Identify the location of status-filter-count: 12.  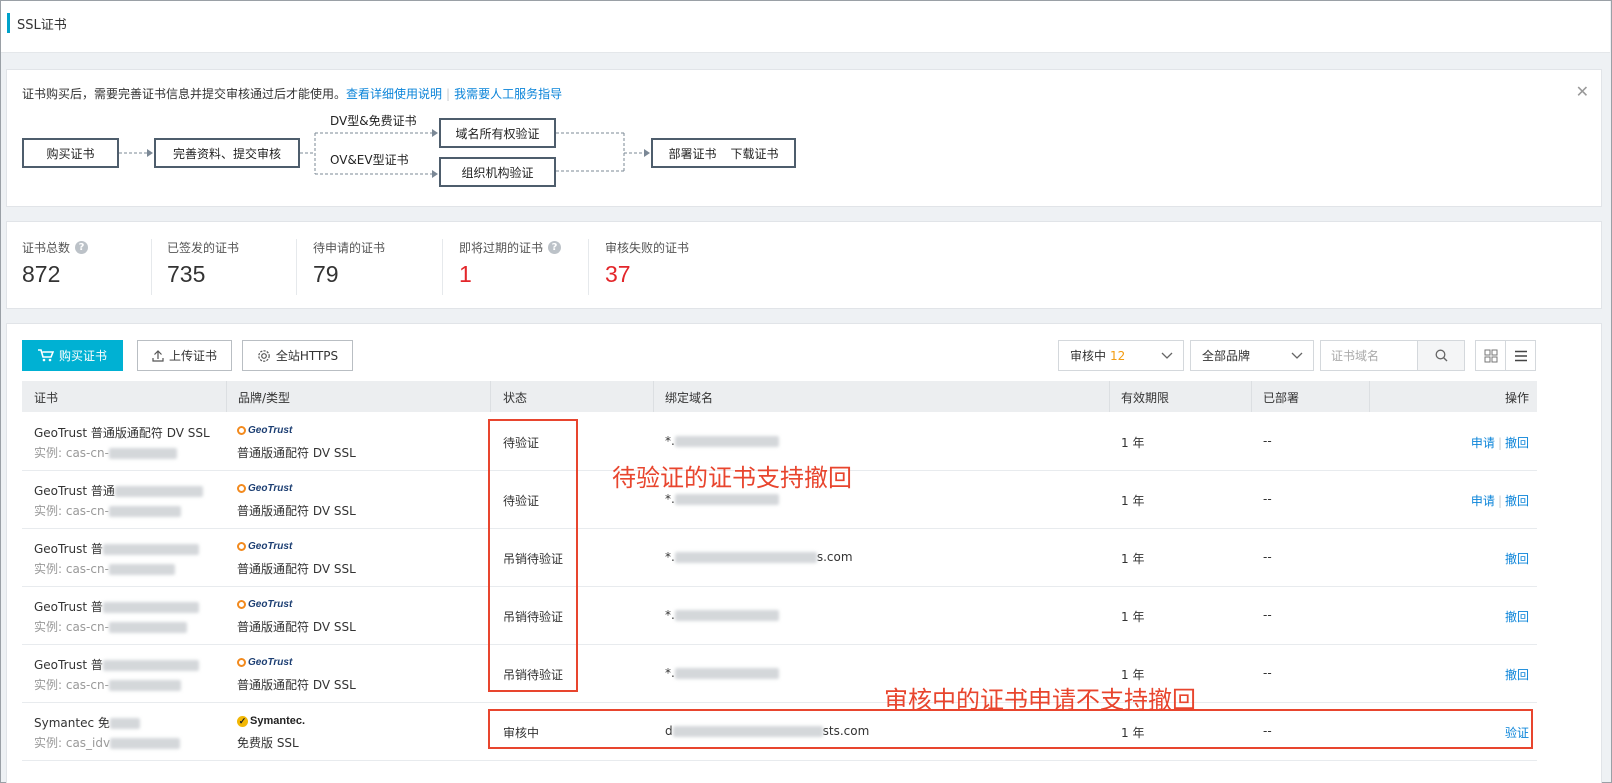
(1118, 355).